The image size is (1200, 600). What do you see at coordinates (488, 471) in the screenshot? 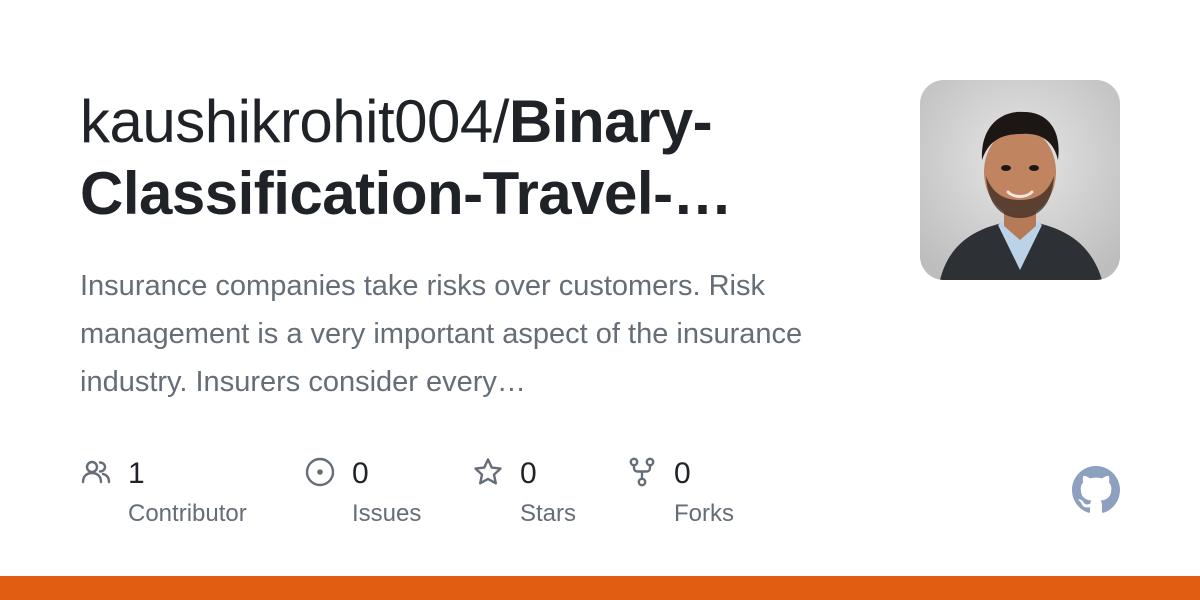
I see `star-icon` at bounding box center [488, 471].